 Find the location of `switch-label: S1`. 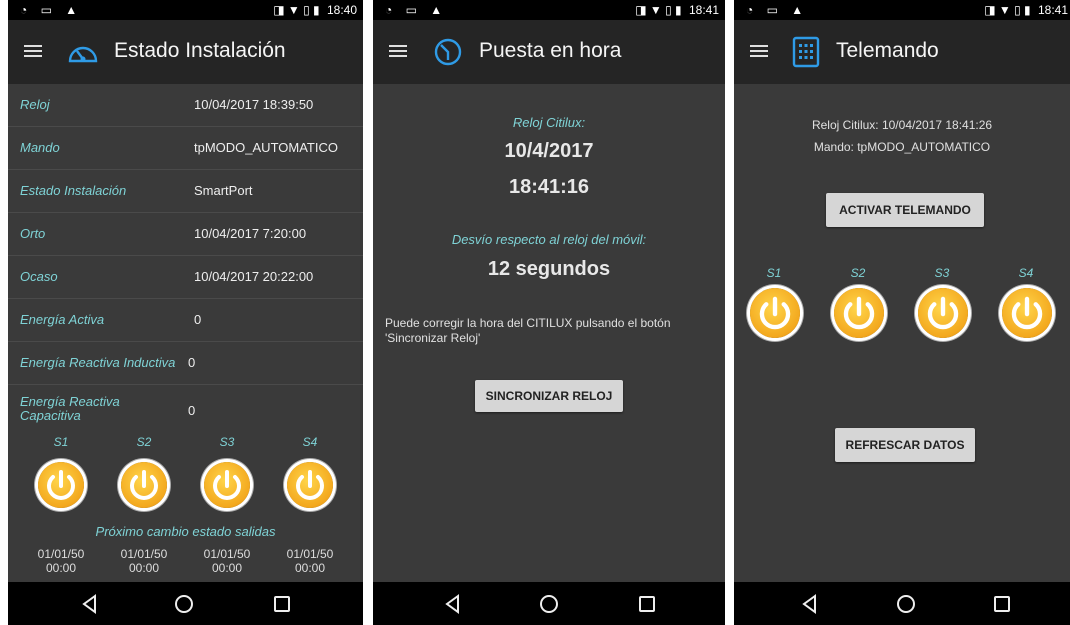

switch-label: S1 is located at coordinates (774, 273).